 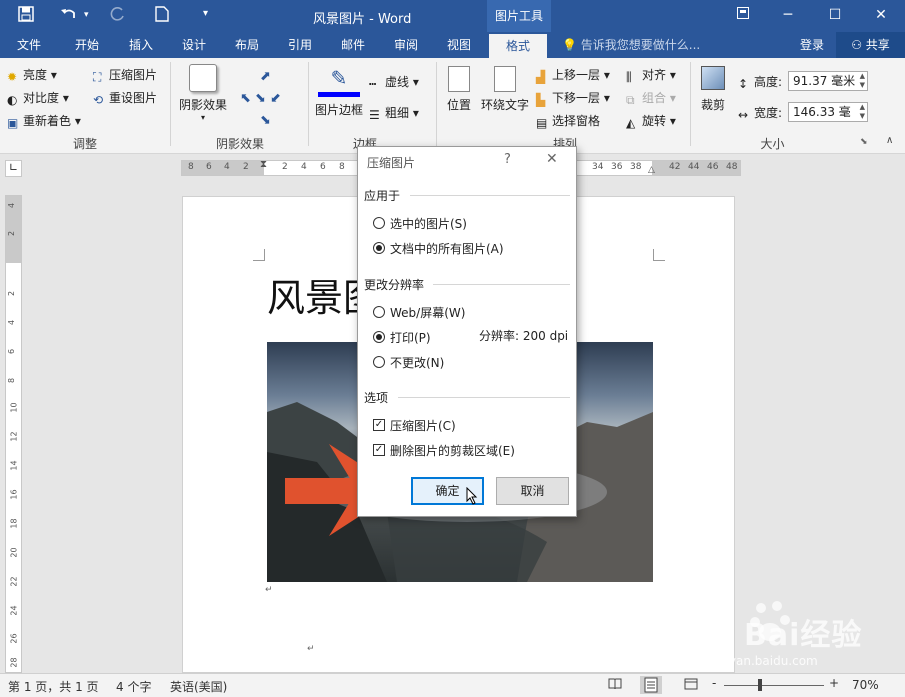 I want to click on ruler-tick: 24, so click(x=14, y=610).